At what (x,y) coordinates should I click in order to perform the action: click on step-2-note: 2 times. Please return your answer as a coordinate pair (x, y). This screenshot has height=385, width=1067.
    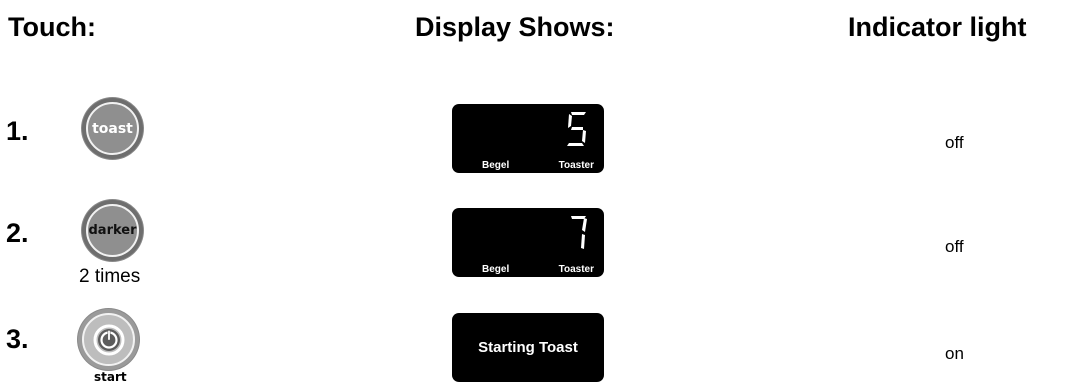
    Looking at the image, I should click on (110, 276).